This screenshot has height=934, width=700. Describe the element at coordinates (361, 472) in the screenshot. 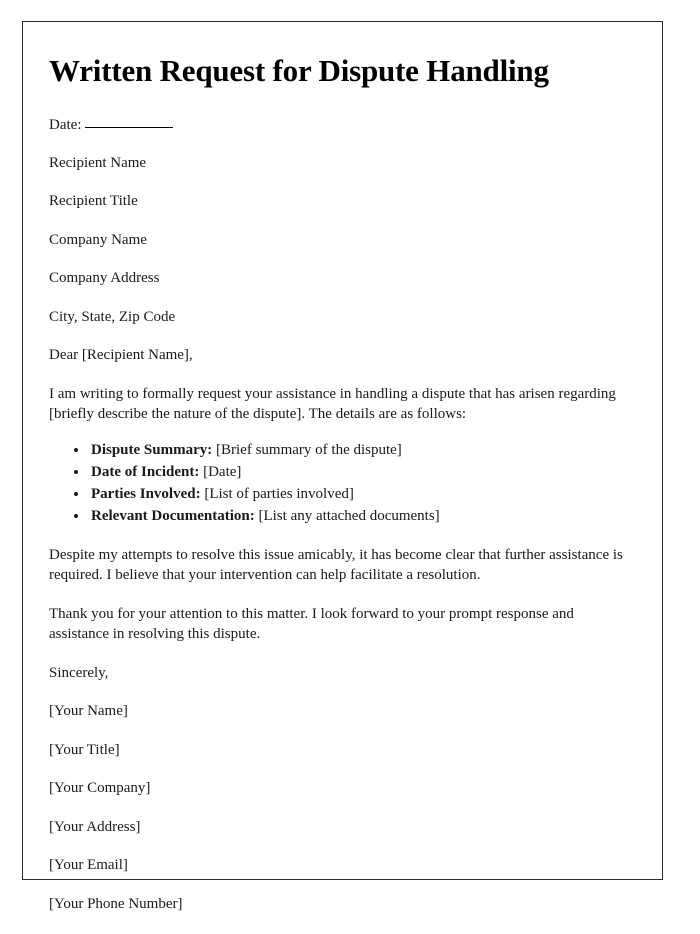

I see `list-item: Date of Incident: [Date]` at that location.